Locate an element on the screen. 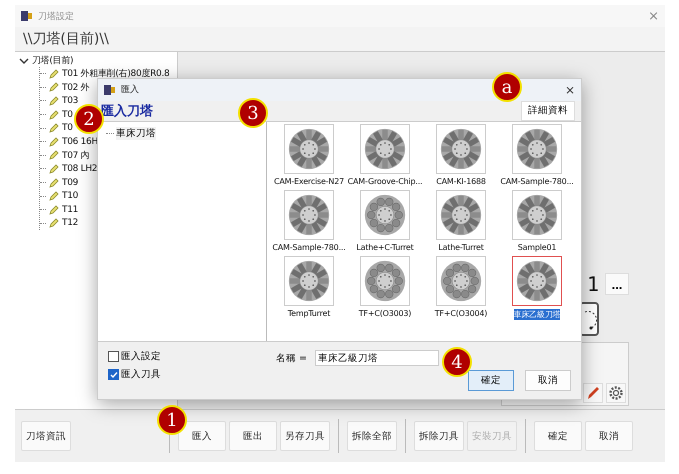 Image resolution: width=679 pixels, height=474 pixels. tree-item: T12 is located at coordinates (70, 223).